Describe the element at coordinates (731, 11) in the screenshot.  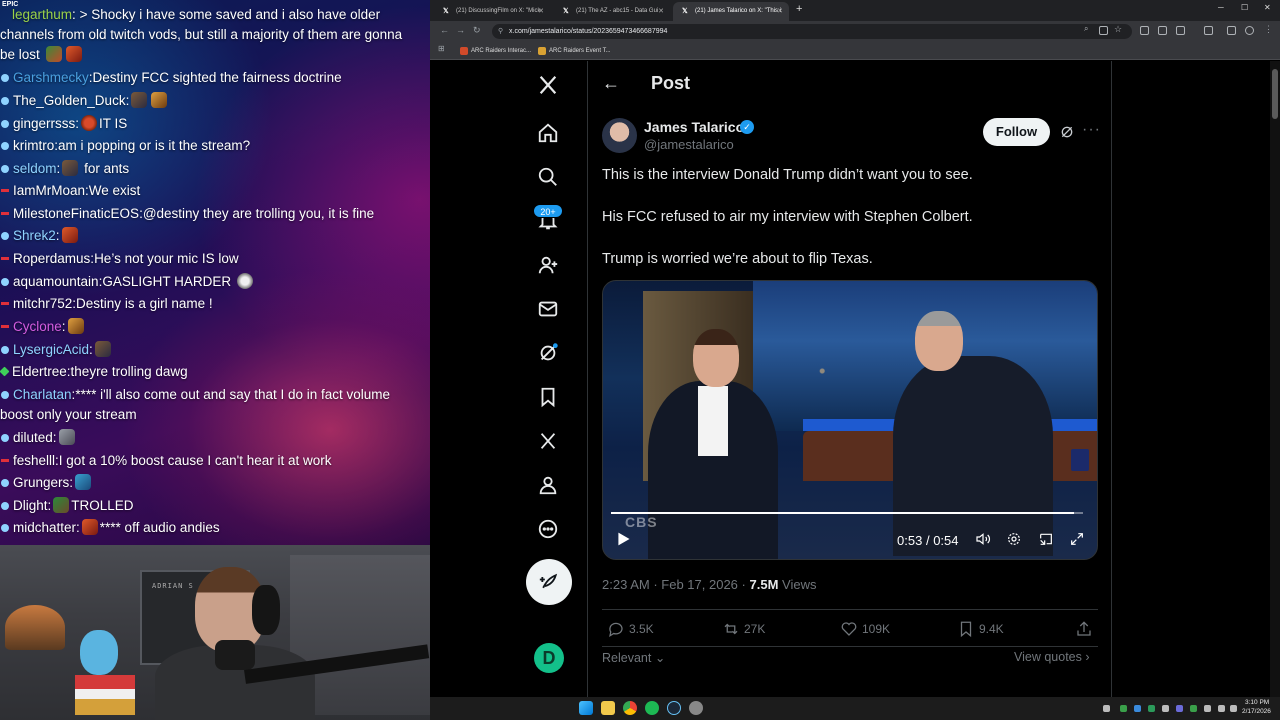
I see `browser-tab-active: 𝕏 (21) James Talarico on X: "This i ✕` at that location.